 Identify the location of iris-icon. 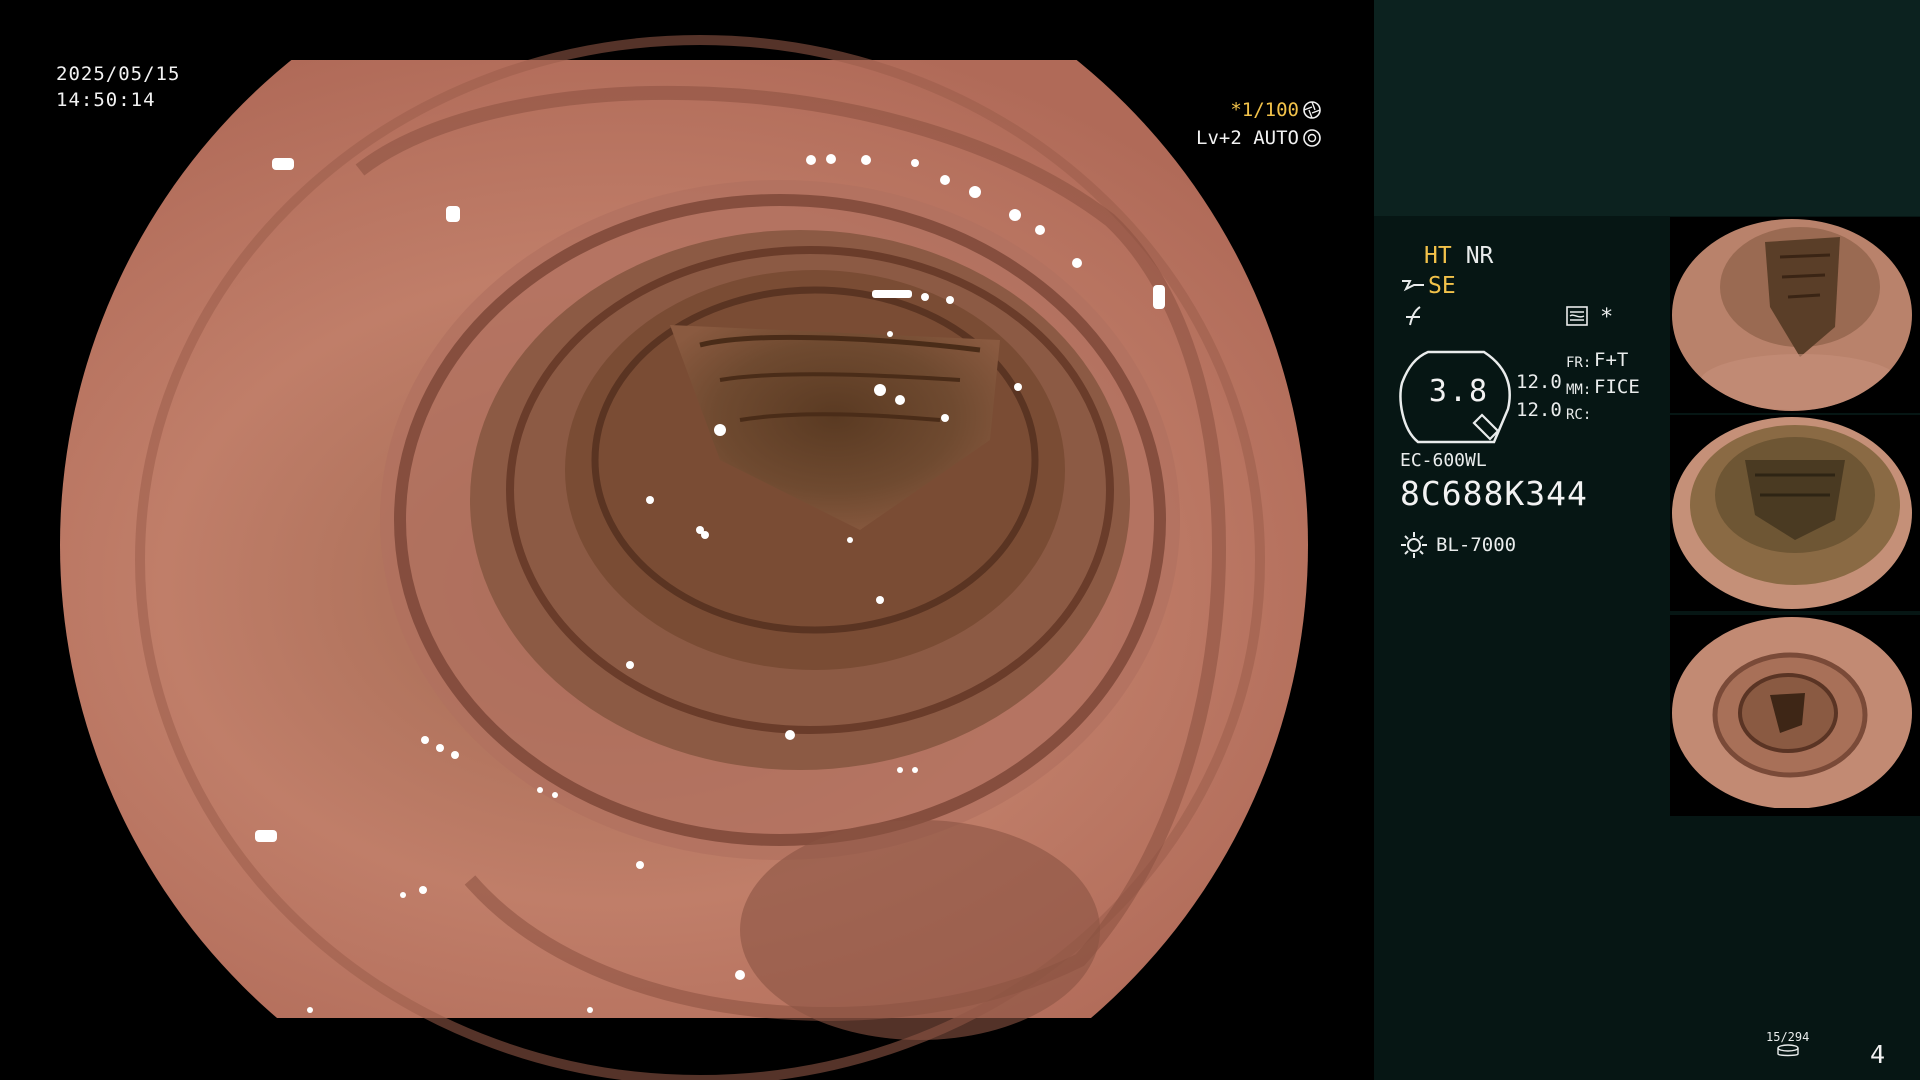
(1312, 138).